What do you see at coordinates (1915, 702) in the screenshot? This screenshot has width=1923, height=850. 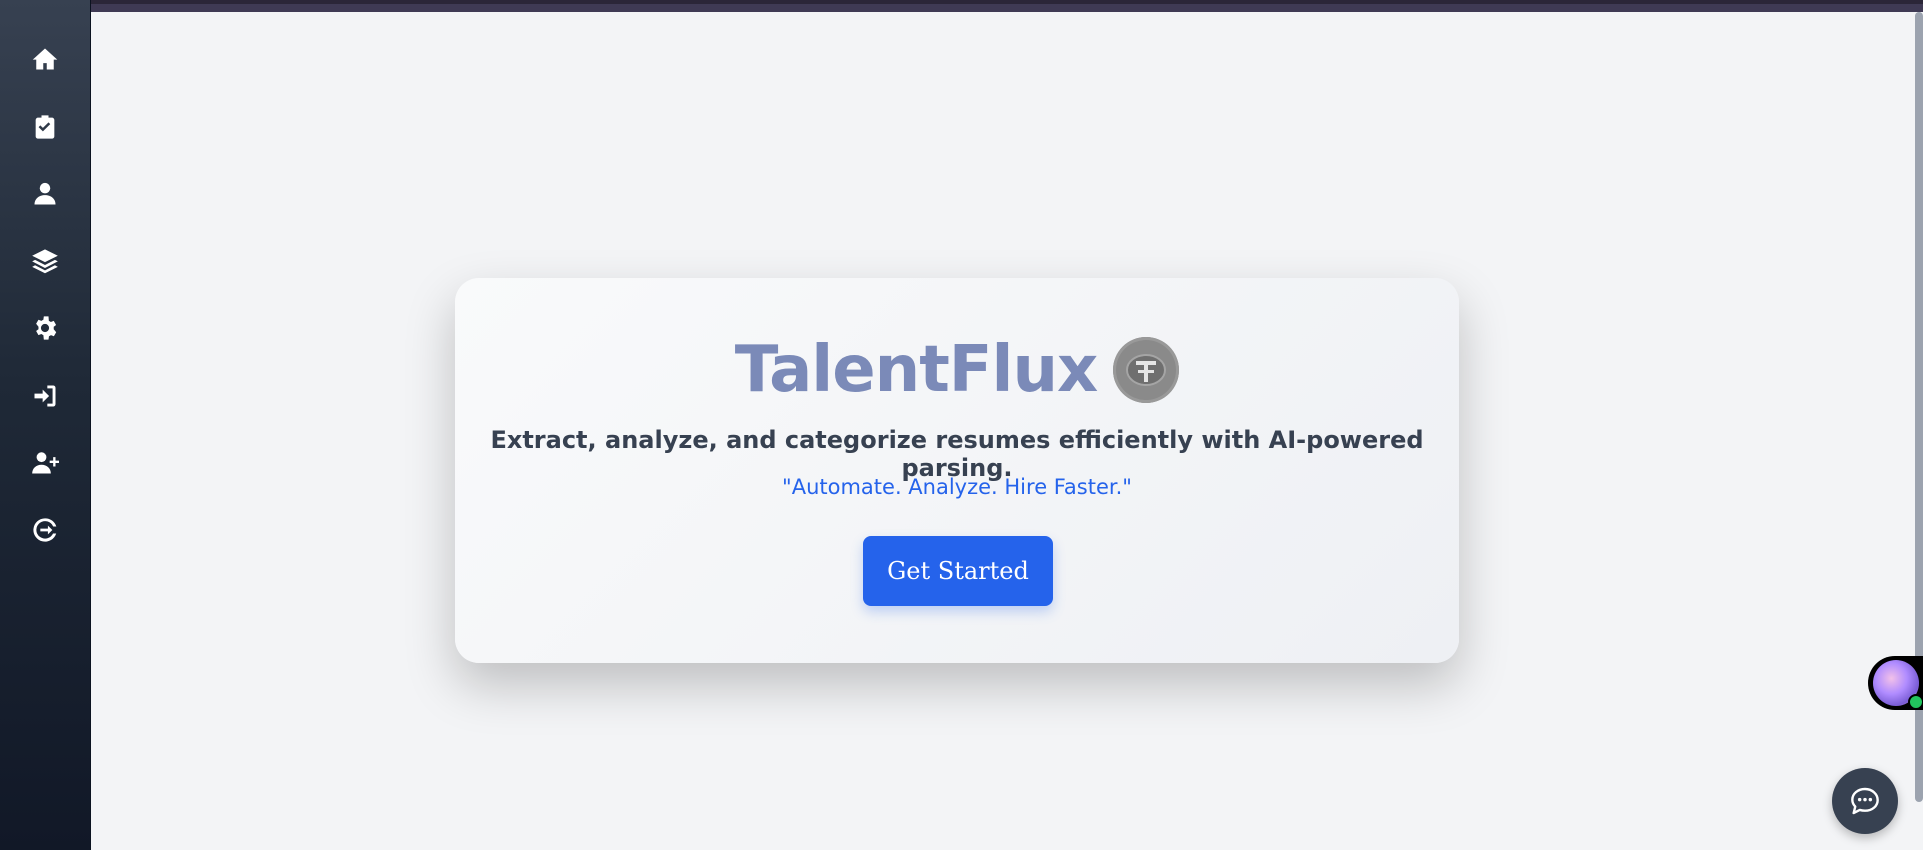 I see `online-status-dot` at bounding box center [1915, 702].